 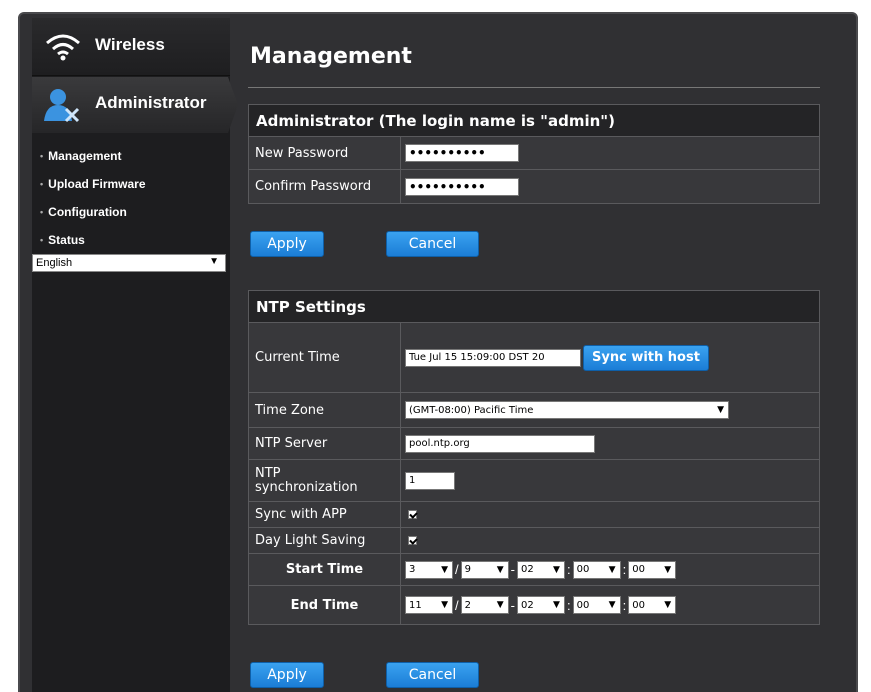 What do you see at coordinates (462, 153) in the screenshot?
I see `new-password-input: ••••••••••` at bounding box center [462, 153].